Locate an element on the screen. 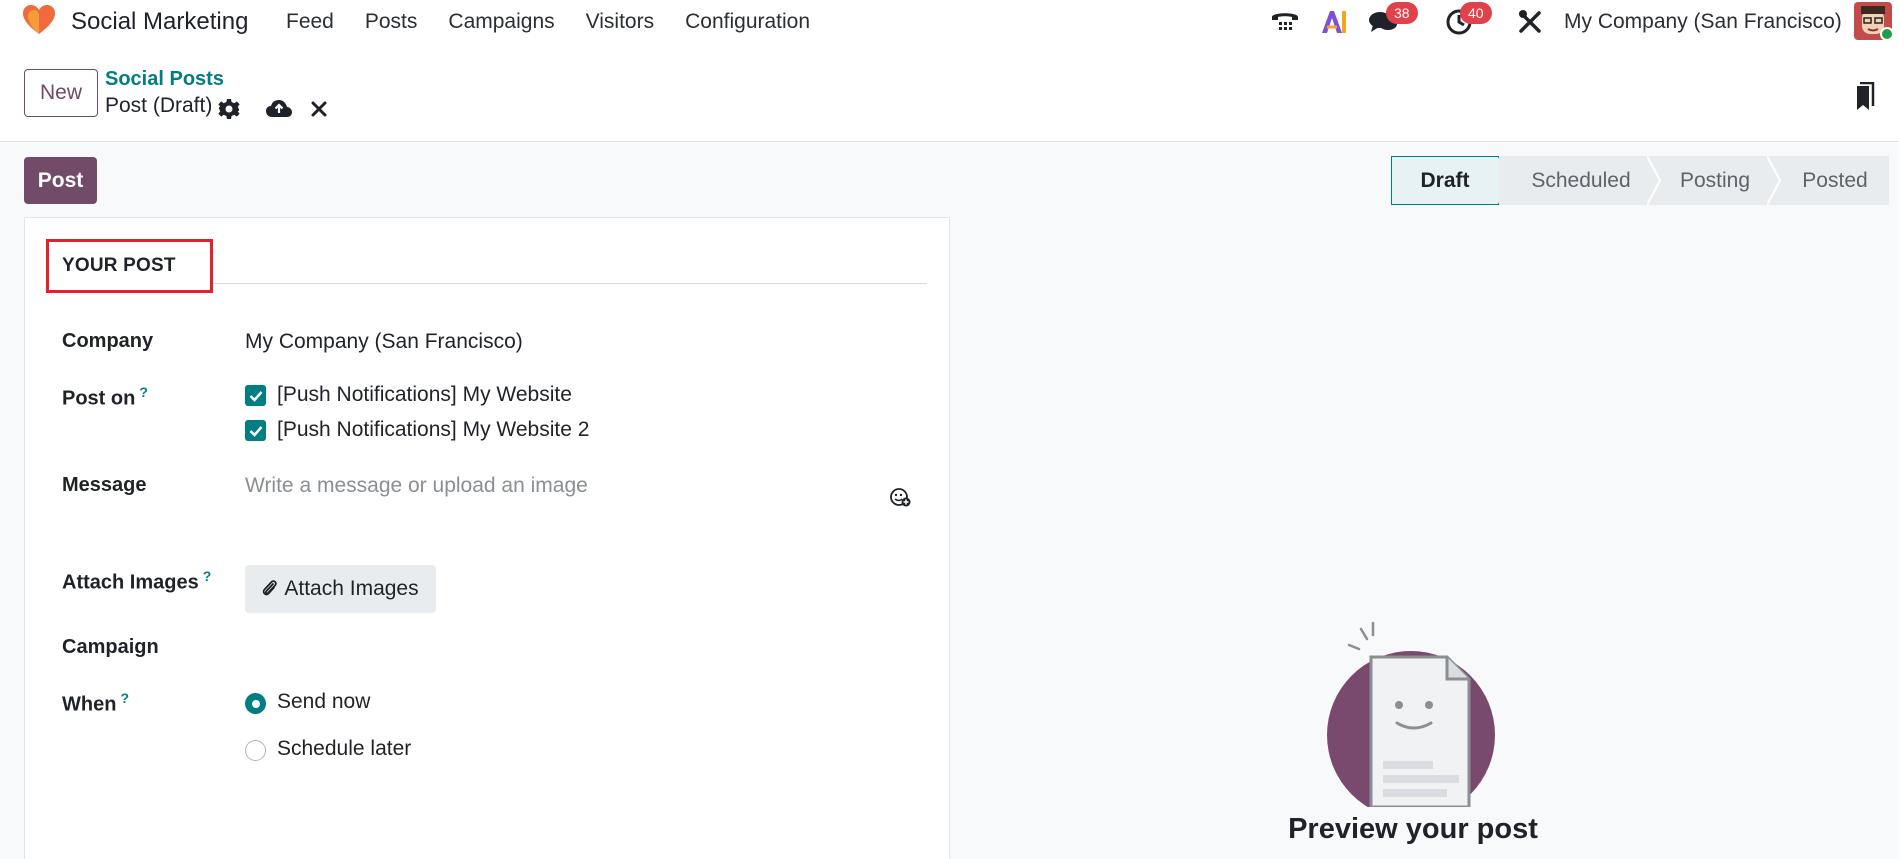 The width and height of the screenshot is (1899, 859). section-title: YOUR POST is located at coordinates (119, 265).